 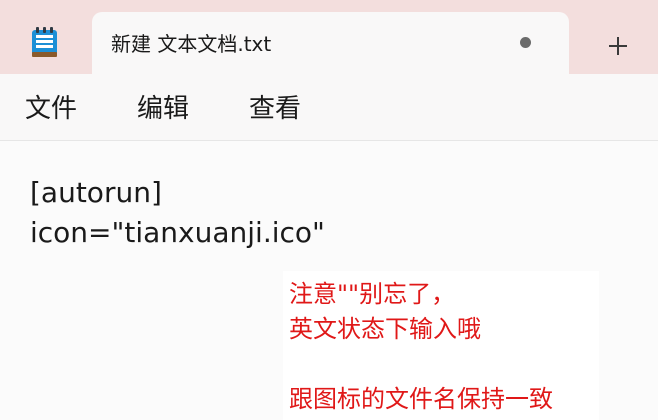 I want to click on menu-view: 查看, so click(x=275, y=109).